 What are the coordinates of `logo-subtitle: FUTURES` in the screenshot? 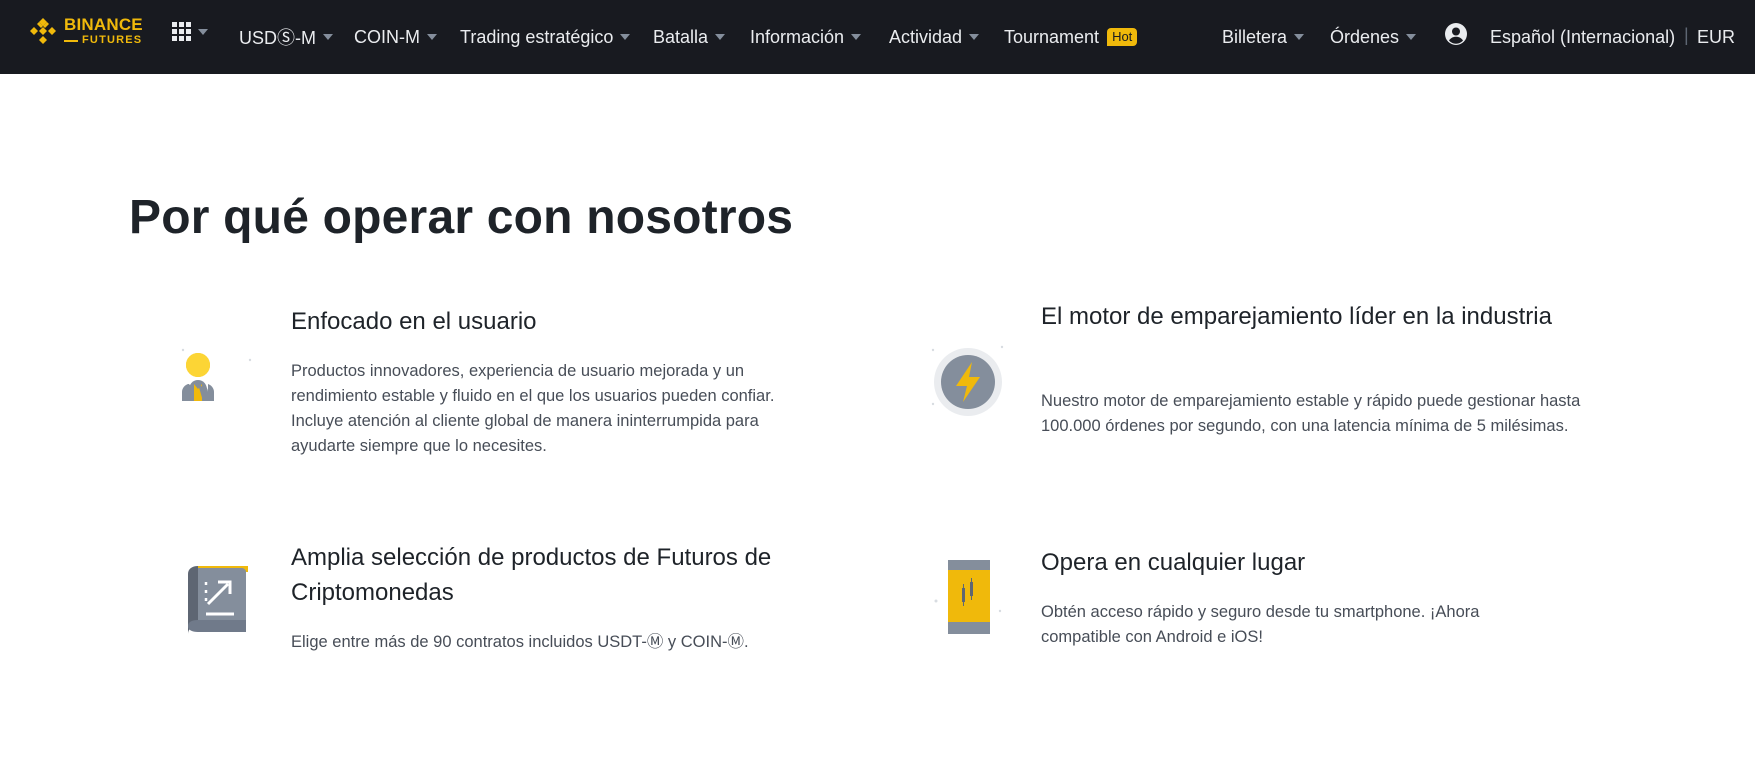 It's located at (103, 40).